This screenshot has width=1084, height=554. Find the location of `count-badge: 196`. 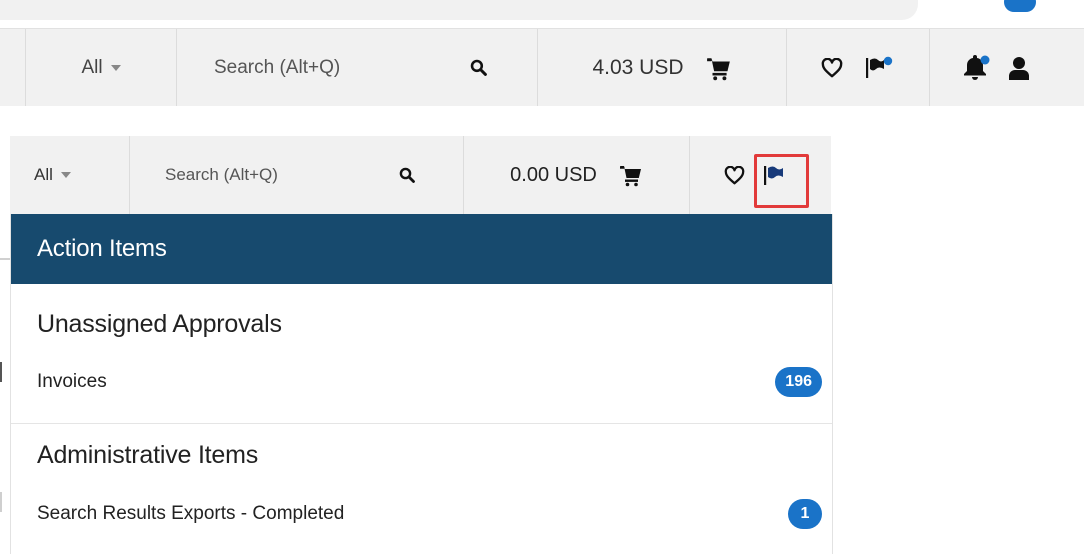

count-badge: 196 is located at coordinates (798, 382).